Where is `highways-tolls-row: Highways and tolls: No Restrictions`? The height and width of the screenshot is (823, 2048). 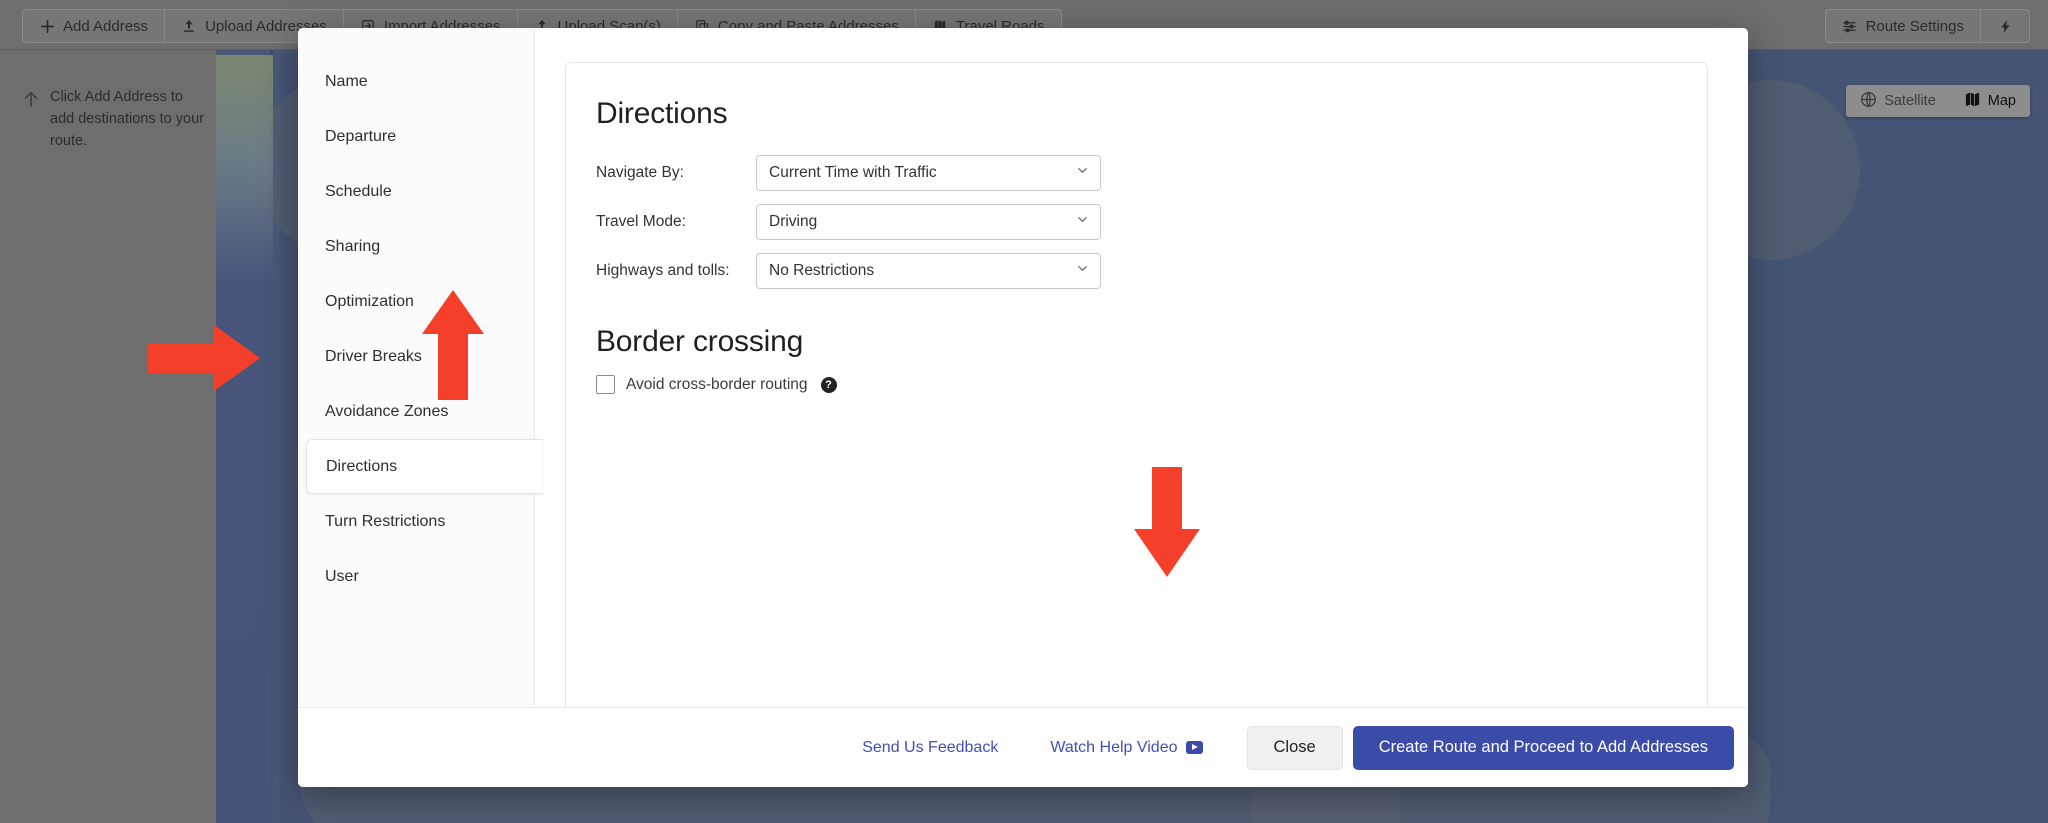 highways-tolls-row: Highways and tolls: No Restrictions is located at coordinates (1151, 271).